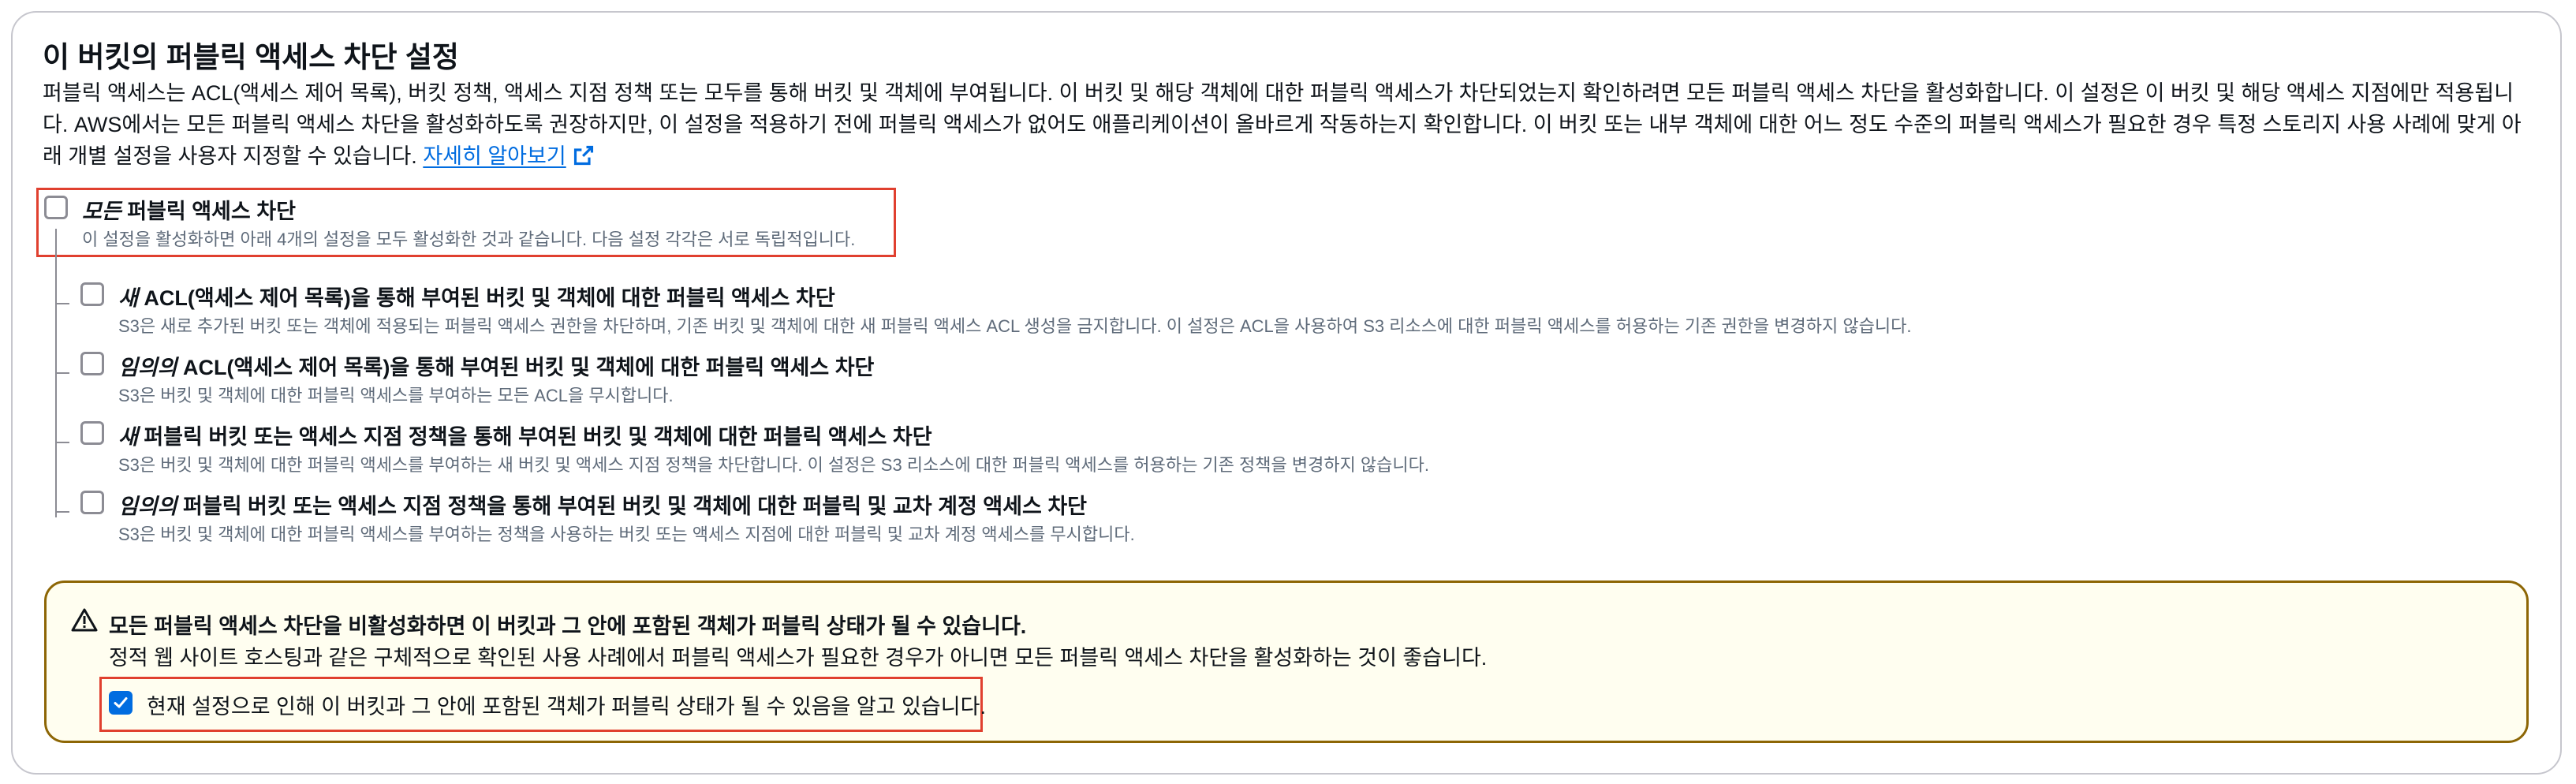  What do you see at coordinates (92, 363) in the screenshot?
I see `block-any-acl-checkbox` at bounding box center [92, 363].